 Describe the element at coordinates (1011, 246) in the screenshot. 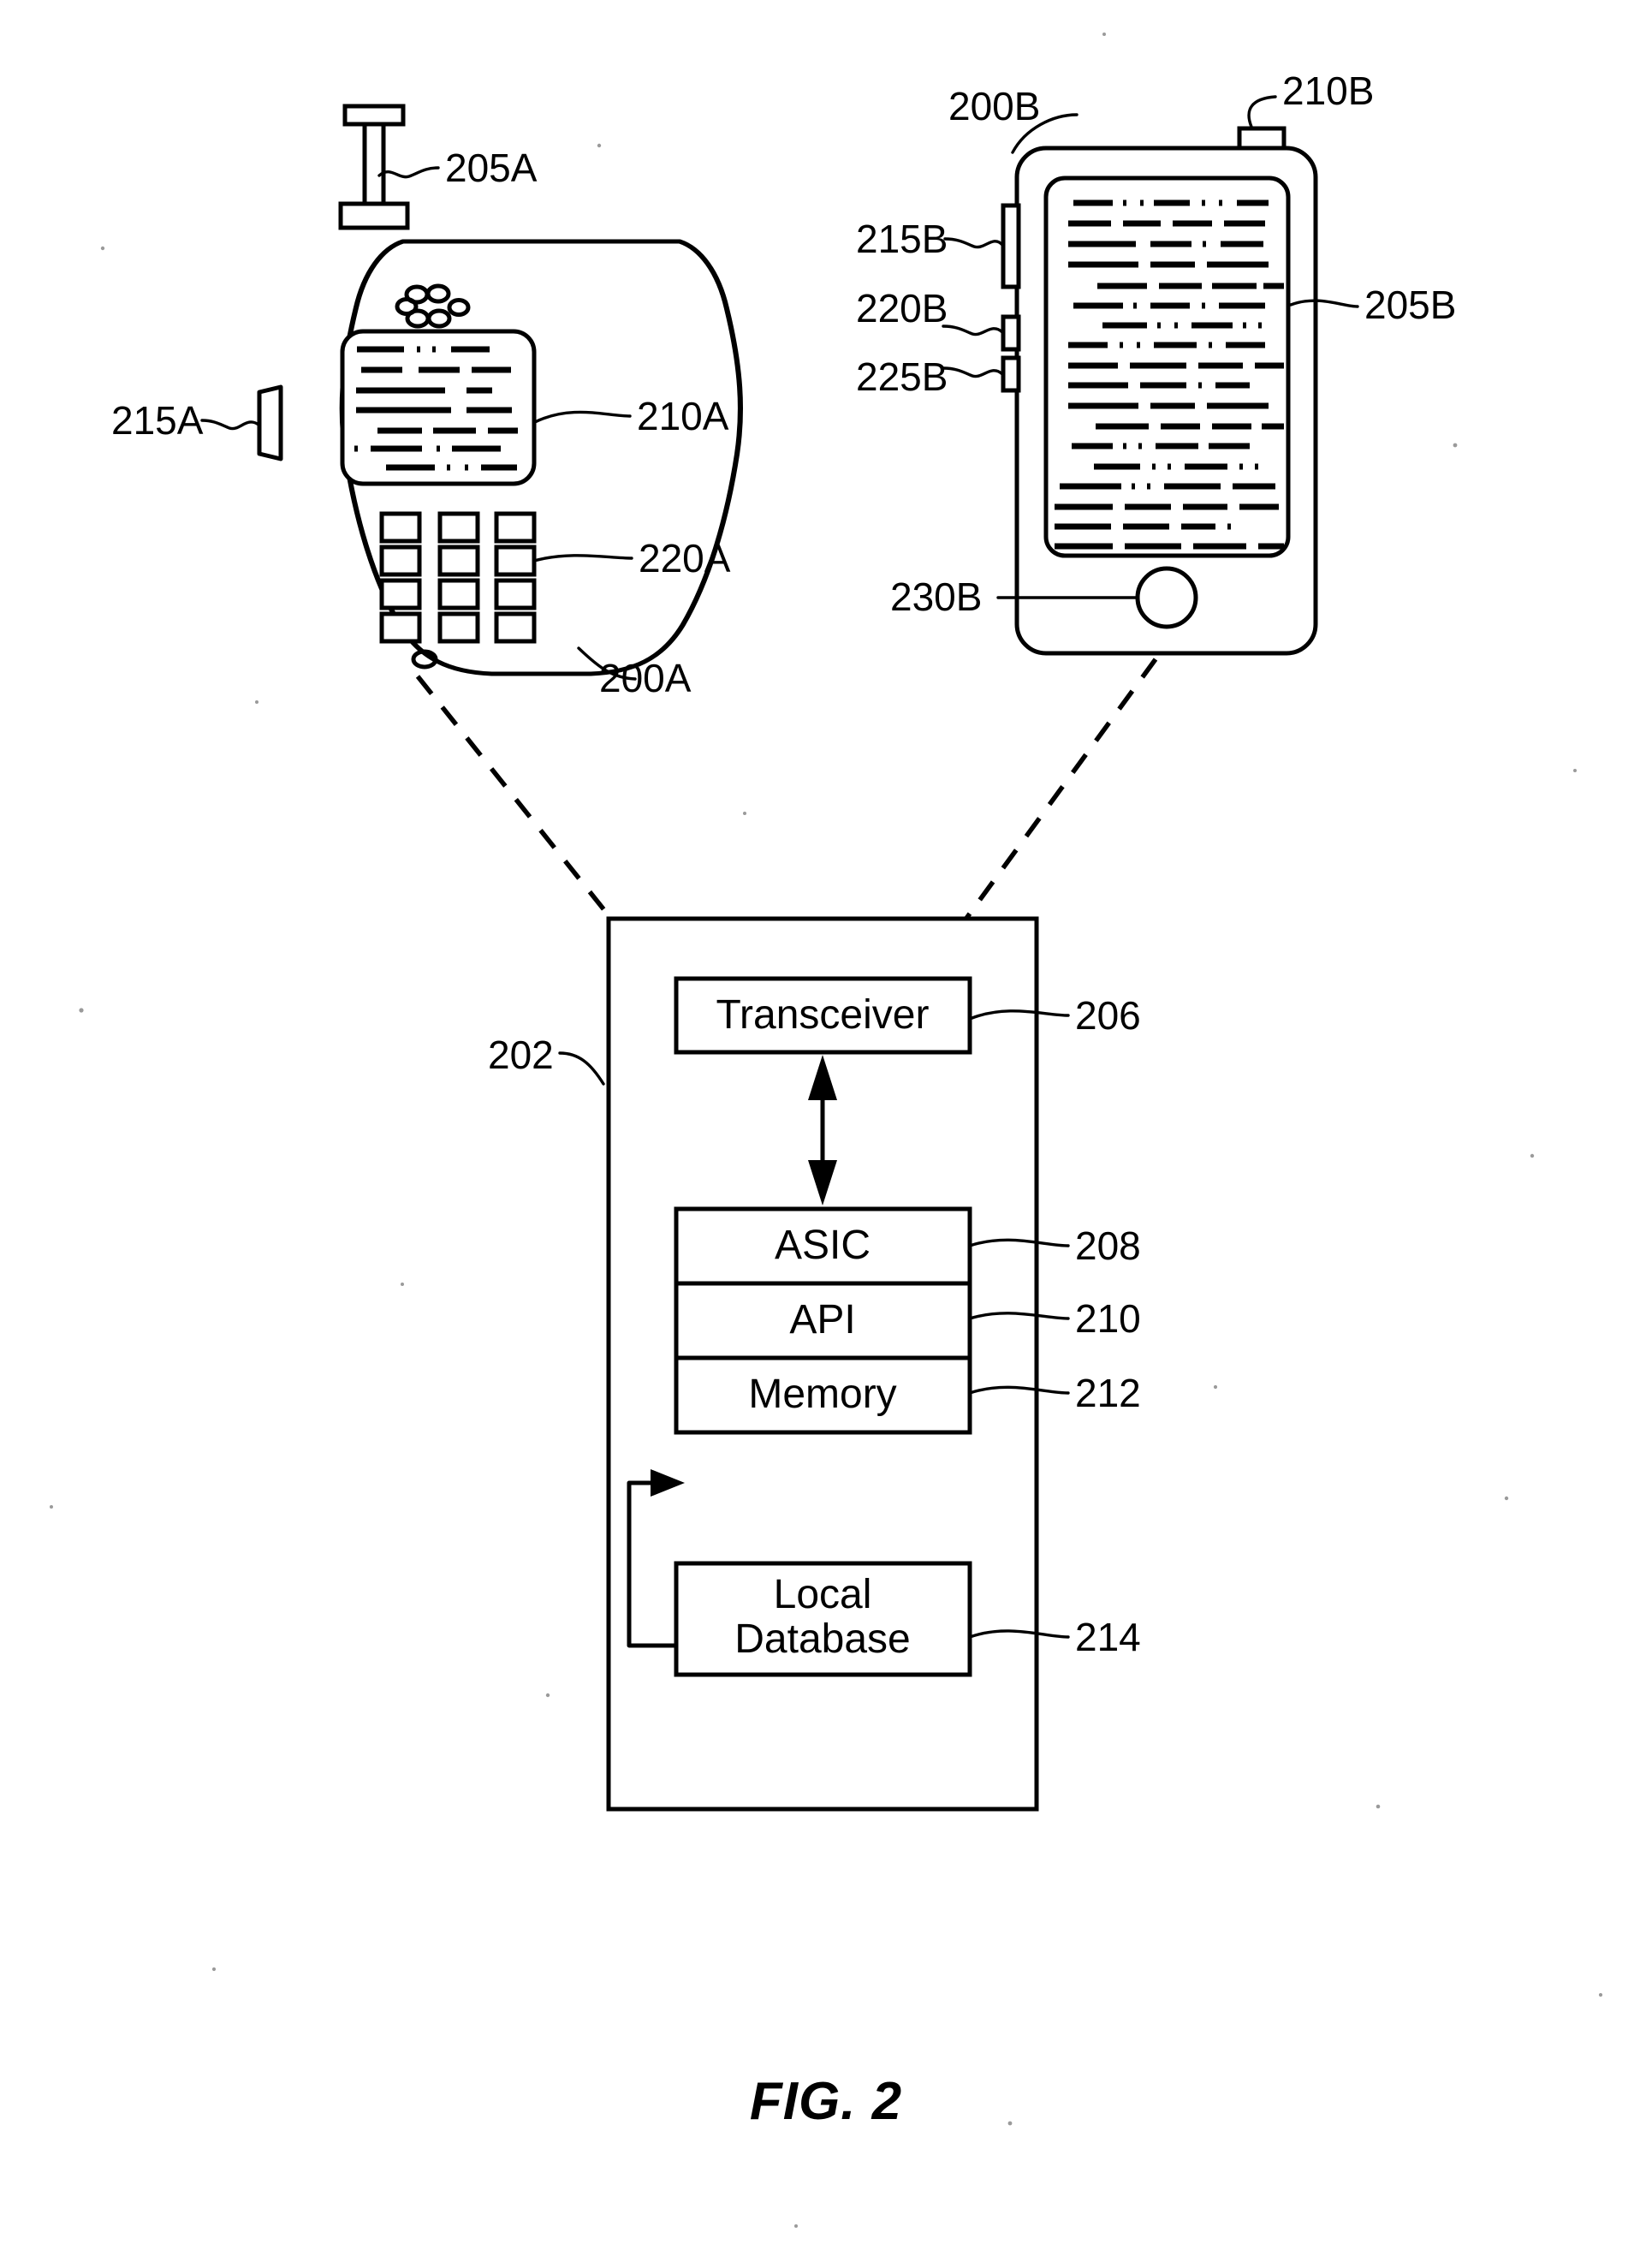

I see `phone-volume-button` at that location.